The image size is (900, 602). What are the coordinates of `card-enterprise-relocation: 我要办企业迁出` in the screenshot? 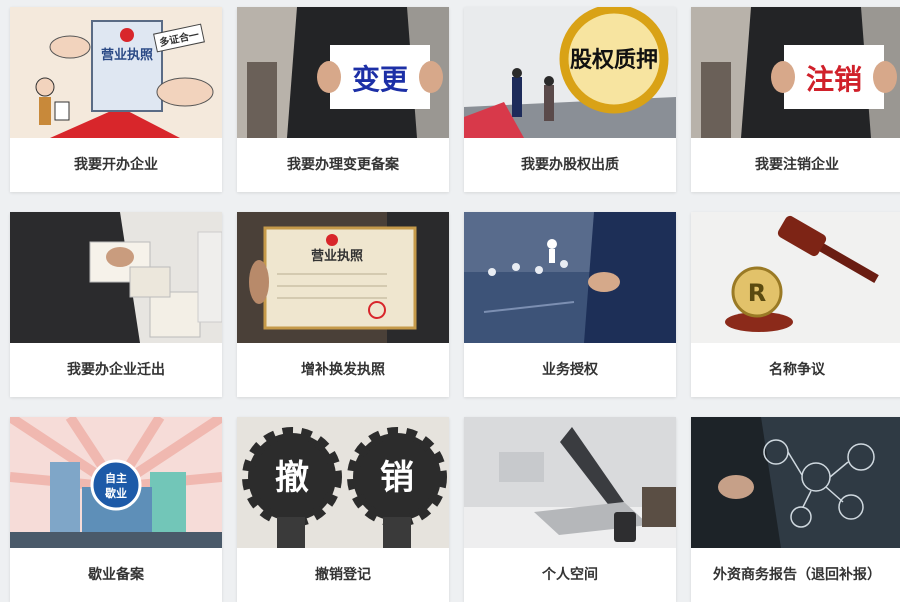 It's located at (116, 304).